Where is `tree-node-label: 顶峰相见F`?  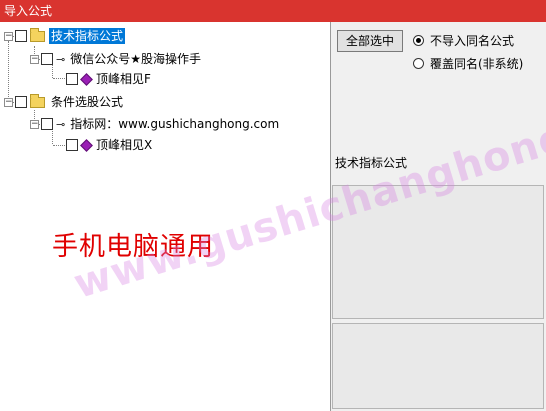 tree-node-label: 顶峰相见F is located at coordinates (123, 79).